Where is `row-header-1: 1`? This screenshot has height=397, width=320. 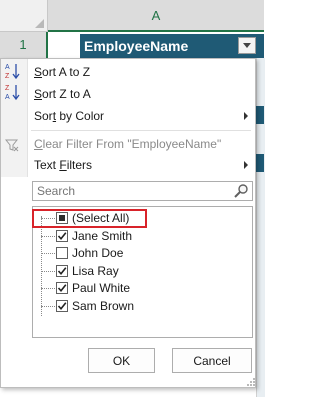
row-header-1: 1 is located at coordinates (24, 45).